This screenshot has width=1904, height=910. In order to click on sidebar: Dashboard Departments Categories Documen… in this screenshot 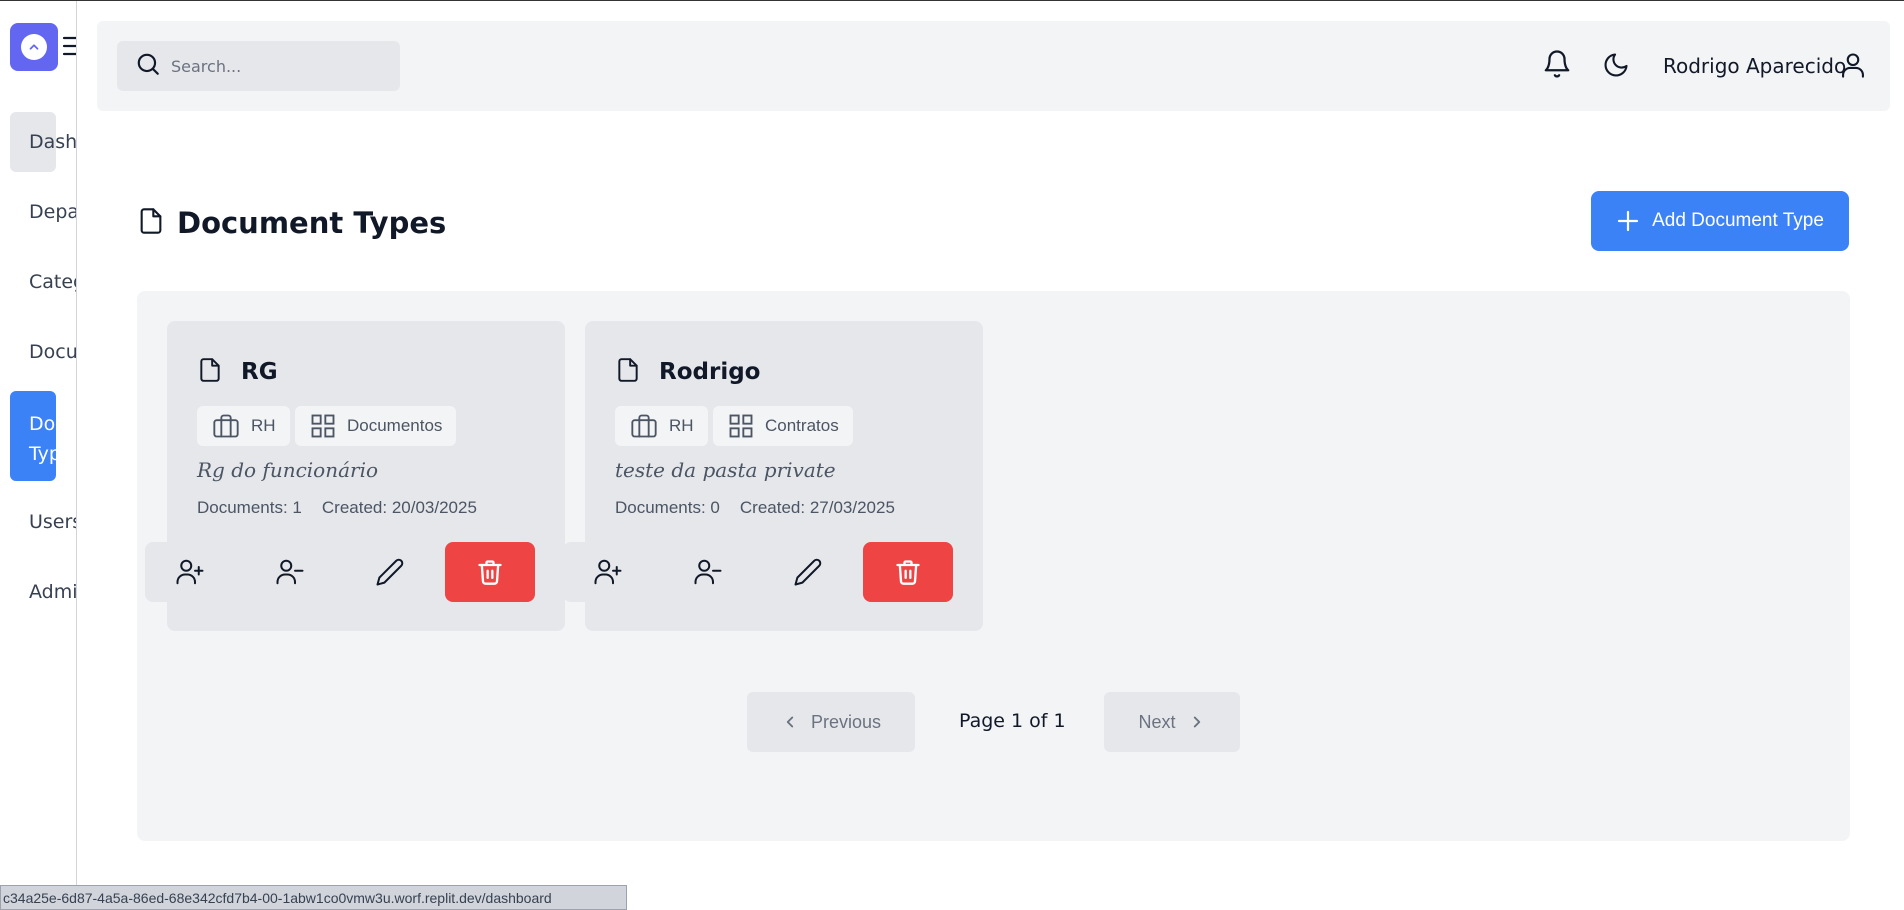, I will do `click(38, 455)`.